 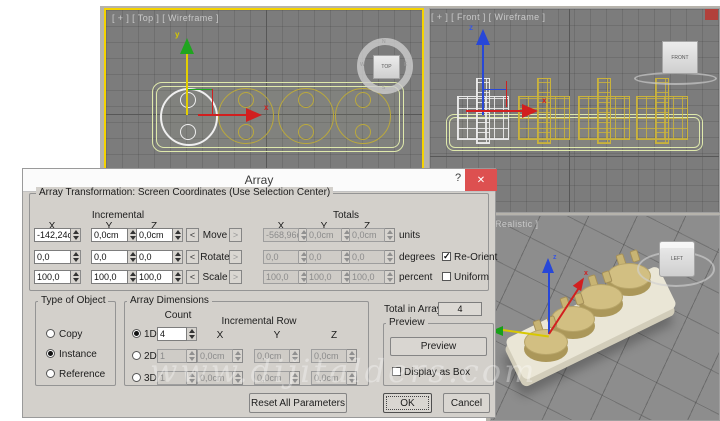 I want to click on scale-y-field: 100,0, so click(x=114, y=277).